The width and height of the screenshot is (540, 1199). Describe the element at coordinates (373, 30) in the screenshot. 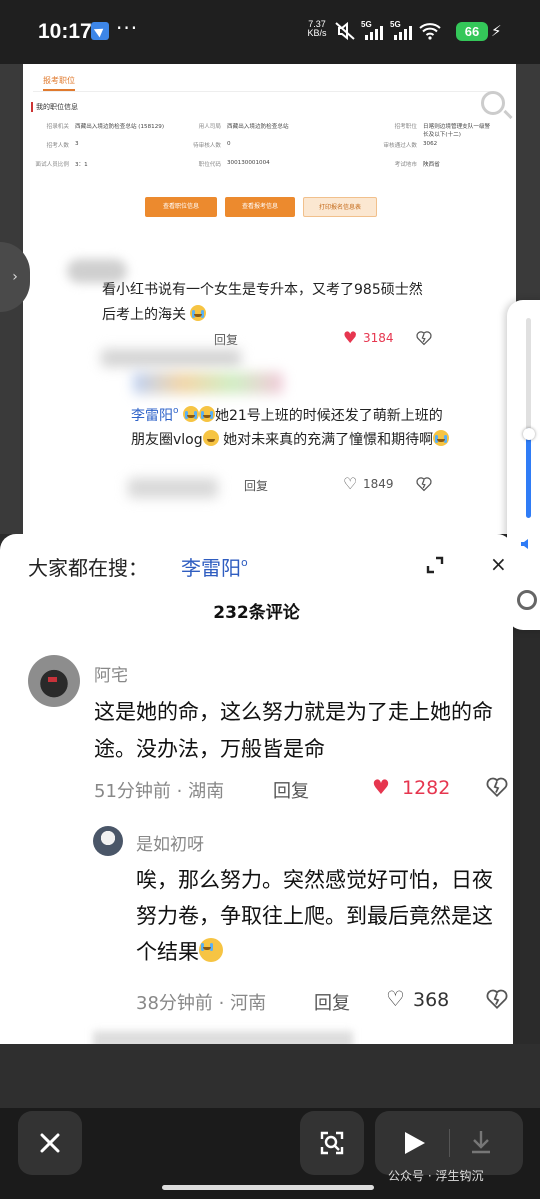

I see `signal-icon-1: 5G` at that location.